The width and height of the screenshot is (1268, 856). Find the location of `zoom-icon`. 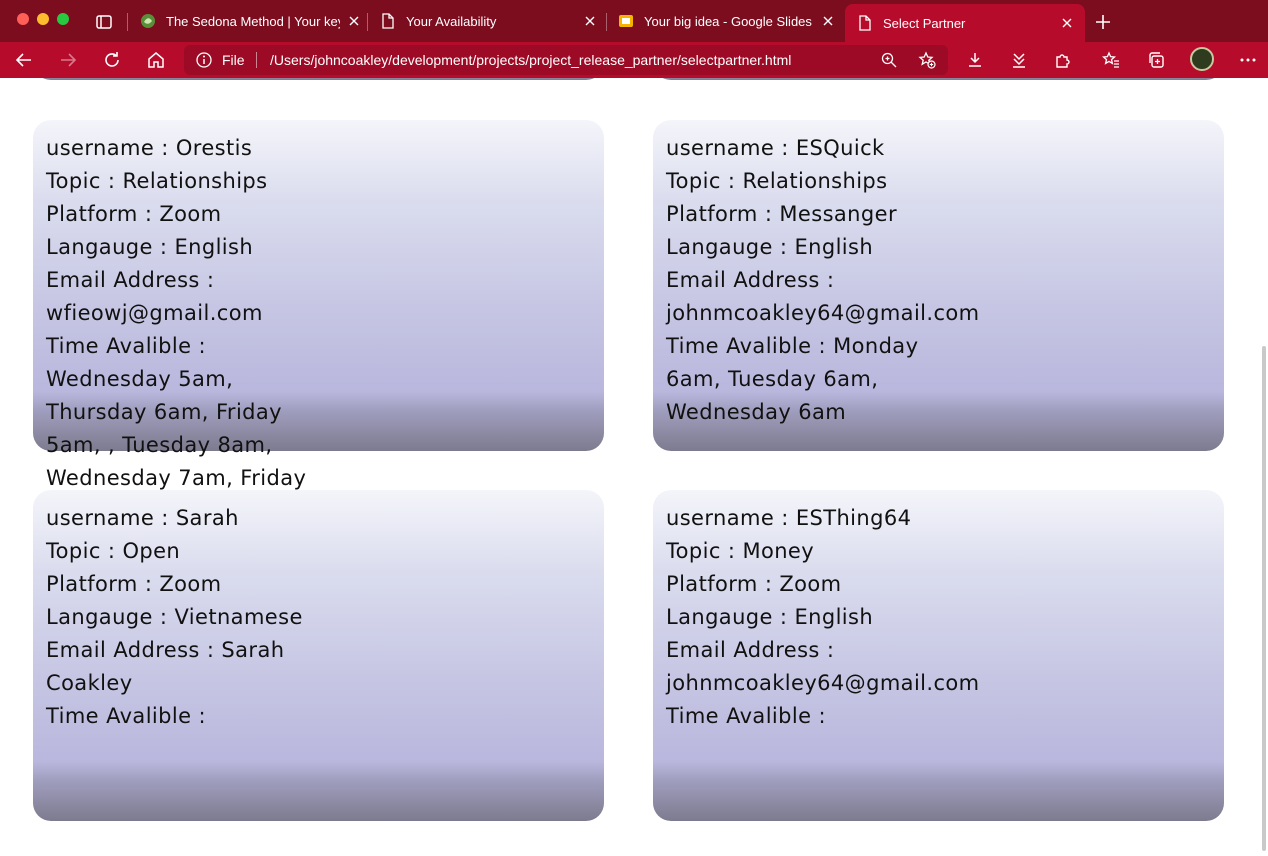

zoom-icon is located at coordinates (889, 60).